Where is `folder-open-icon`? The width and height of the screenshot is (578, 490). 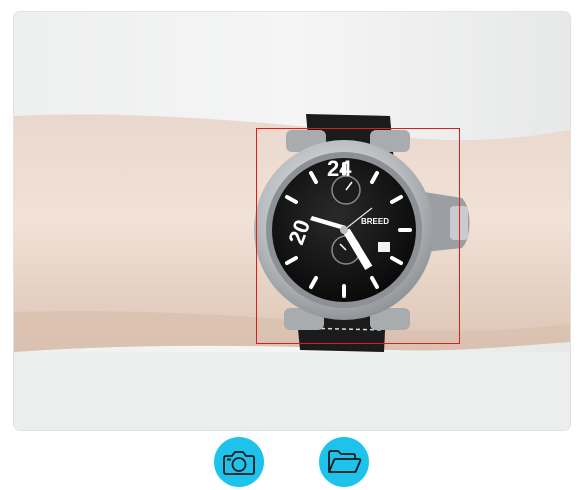
folder-open-icon is located at coordinates (344, 462).